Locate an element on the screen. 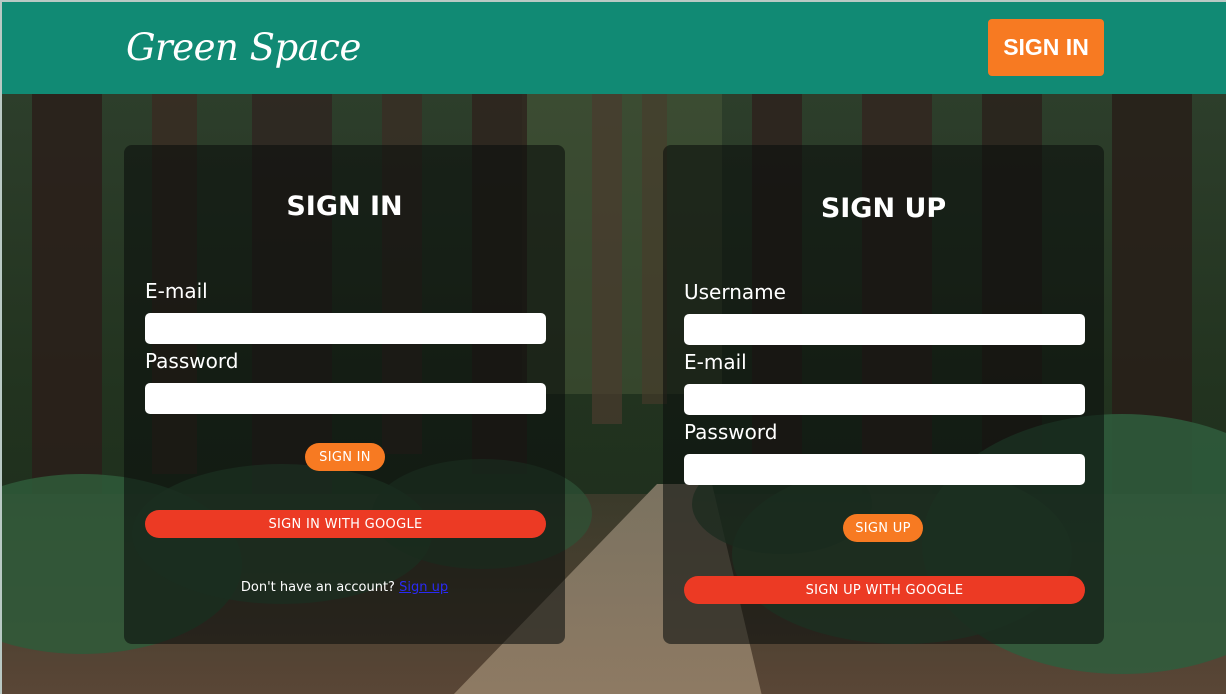 Image resolution: width=1226 pixels, height=694 pixels. top-header: Green Space SIGN IN is located at coordinates (614, 48).